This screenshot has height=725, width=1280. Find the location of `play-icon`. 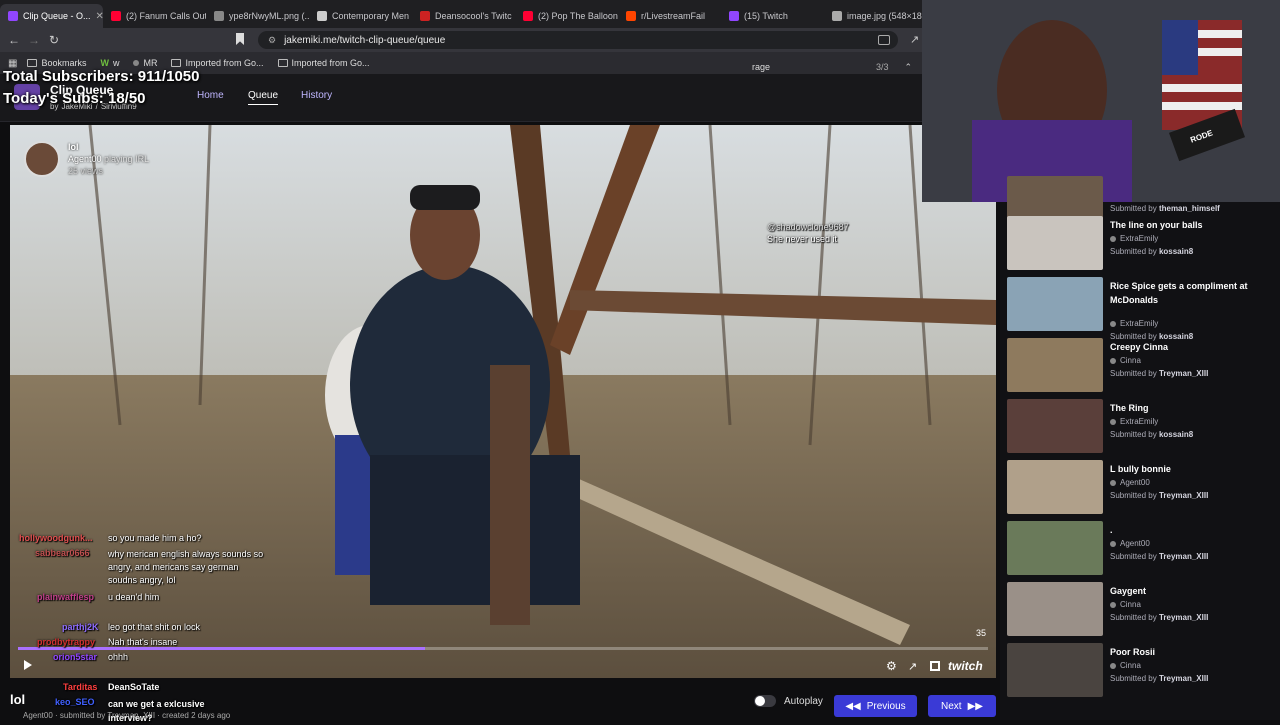

play-icon is located at coordinates (28, 665).